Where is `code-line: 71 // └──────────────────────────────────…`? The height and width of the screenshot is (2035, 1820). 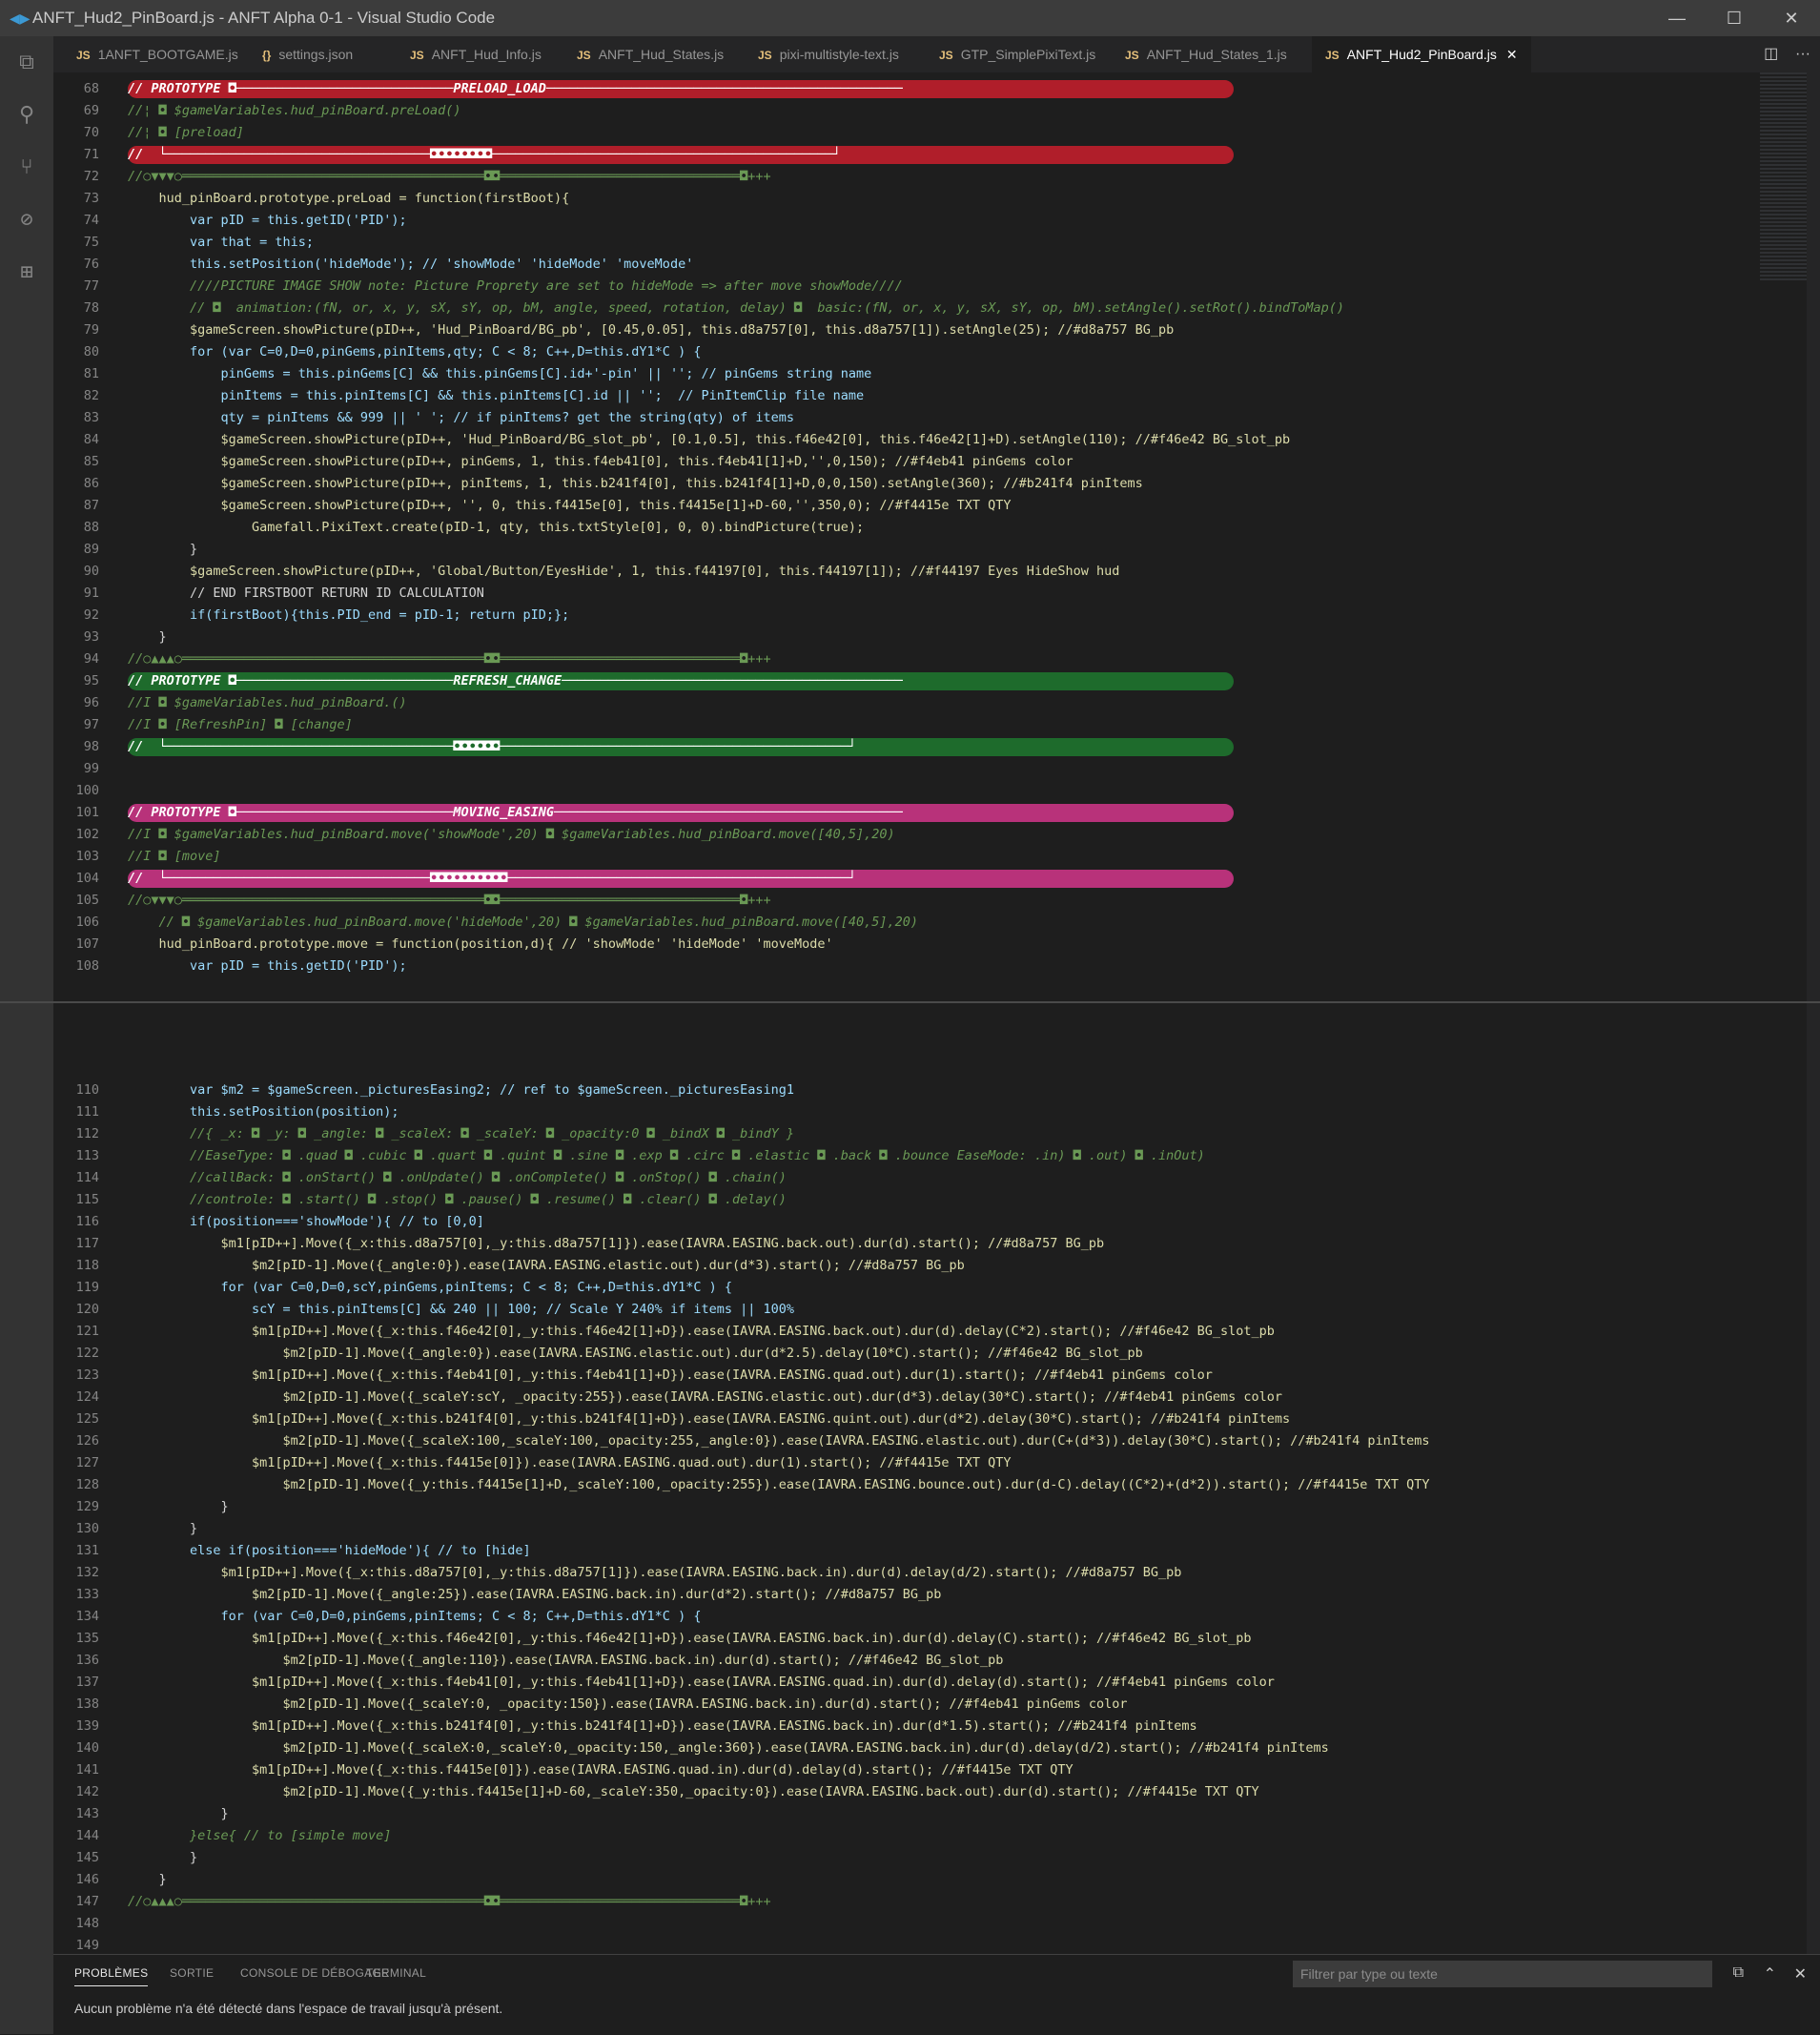
code-line: 71 // └──────────────────────────────────… is located at coordinates (906, 155).